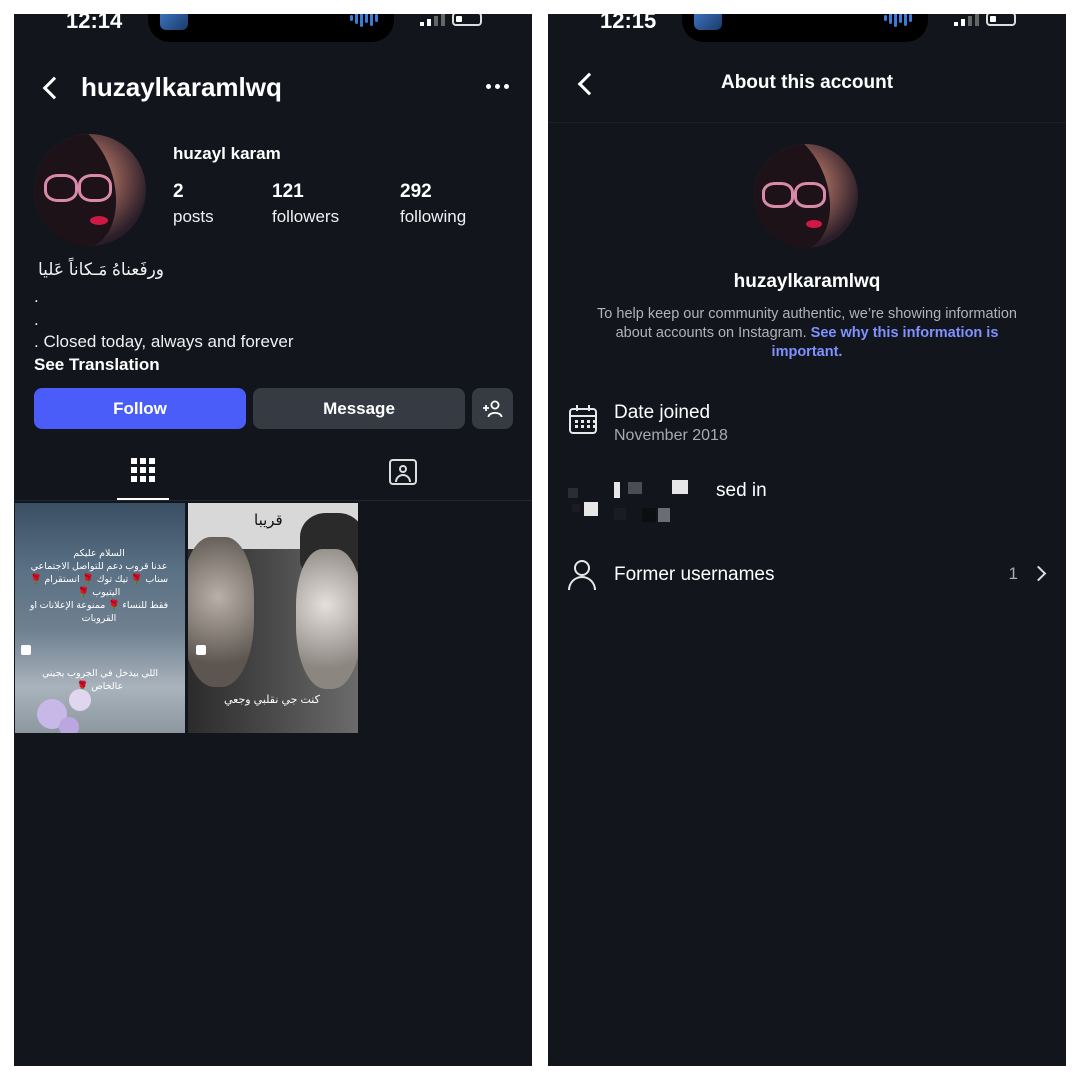 The height and width of the screenshot is (1080, 1080). What do you see at coordinates (662, 412) in the screenshot?
I see `date-joined-label: Date joined` at bounding box center [662, 412].